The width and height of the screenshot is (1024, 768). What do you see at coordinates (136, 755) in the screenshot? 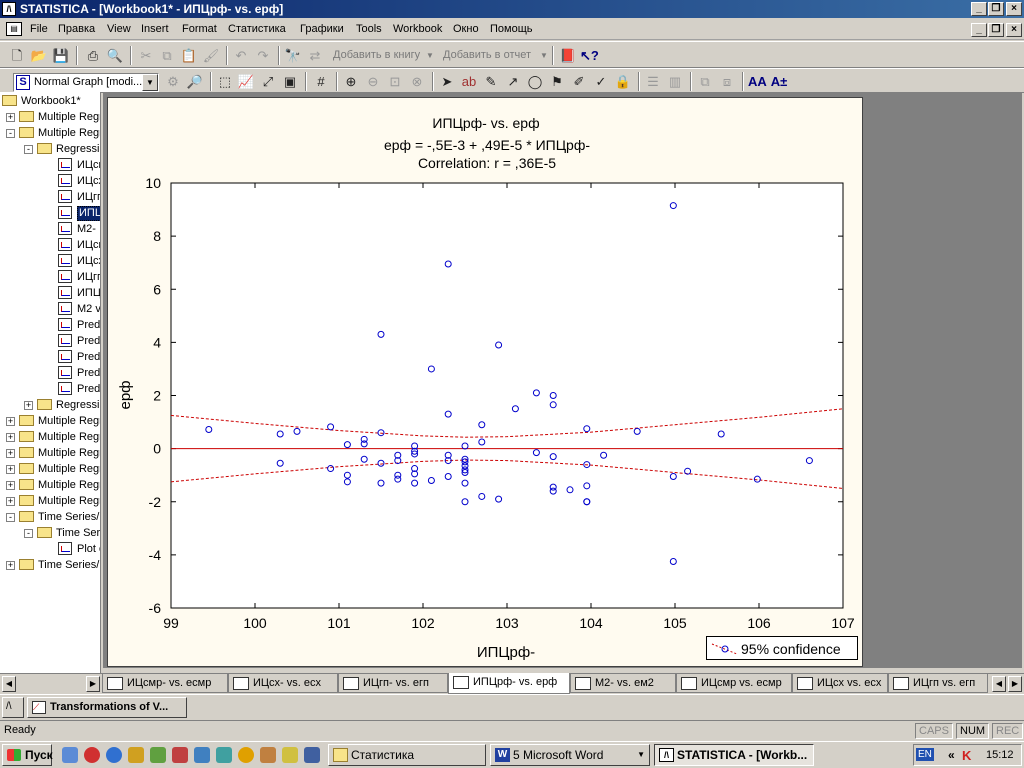
I see `calendar-icon` at bounding box center [136, 755].